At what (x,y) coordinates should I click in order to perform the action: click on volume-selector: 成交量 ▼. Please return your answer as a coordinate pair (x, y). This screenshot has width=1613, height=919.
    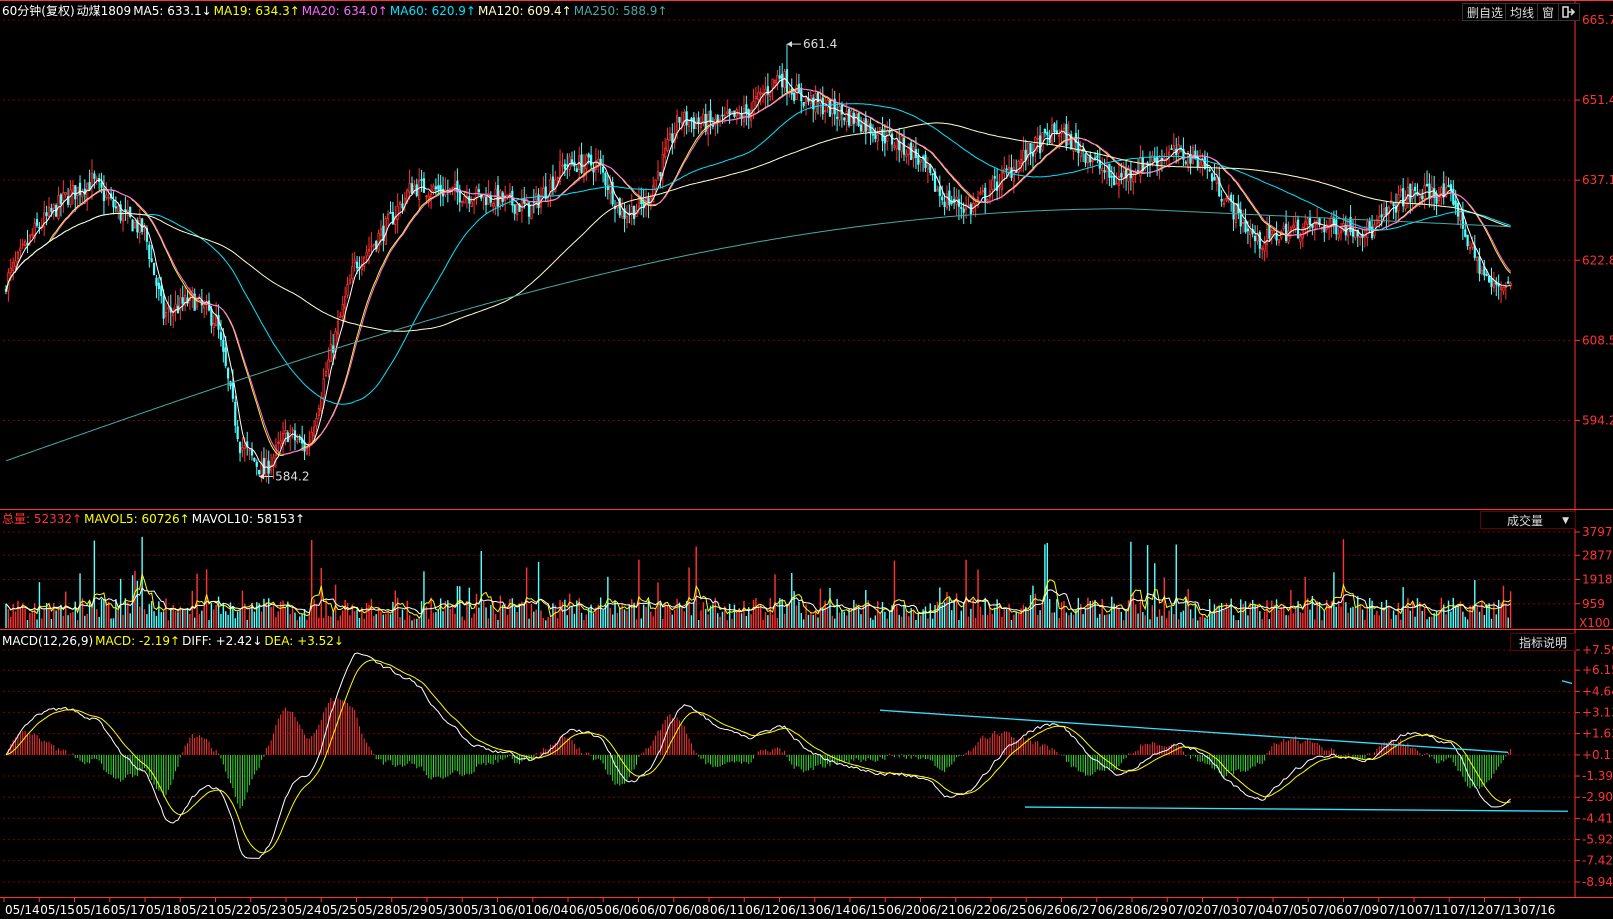
    Looking at the image, I should click on (1528, 520).